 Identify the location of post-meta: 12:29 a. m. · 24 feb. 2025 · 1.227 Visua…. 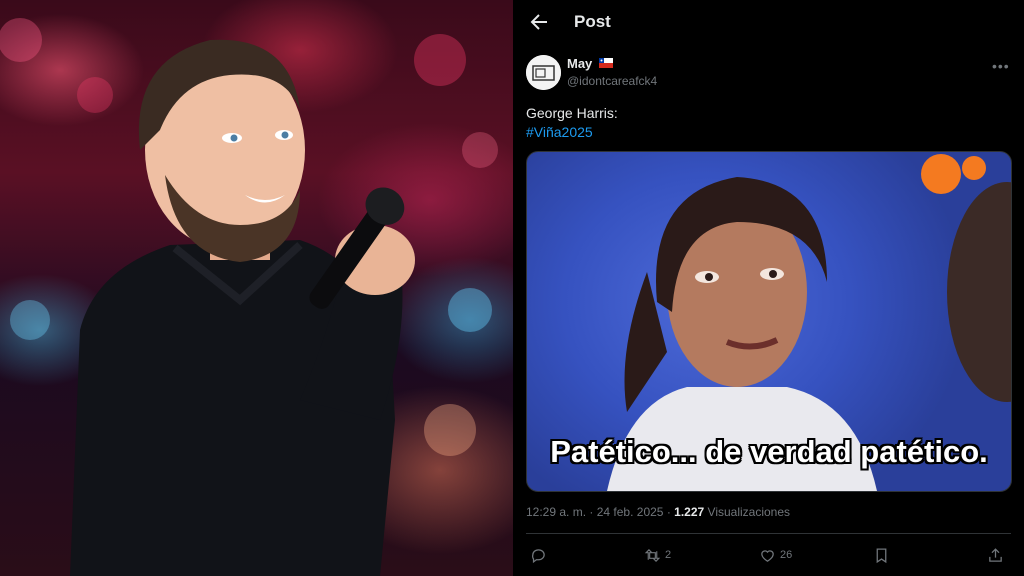
(658, 512).